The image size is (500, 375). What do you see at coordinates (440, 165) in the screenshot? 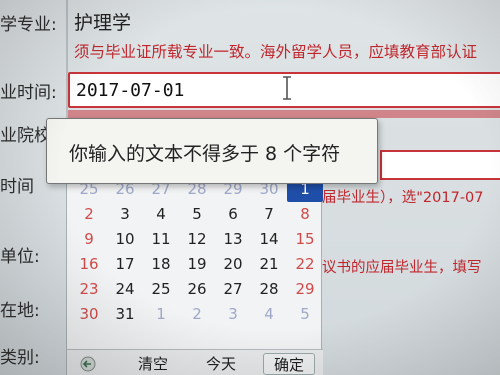
I see `graduation-school-input` at bounding box center [440, 165].